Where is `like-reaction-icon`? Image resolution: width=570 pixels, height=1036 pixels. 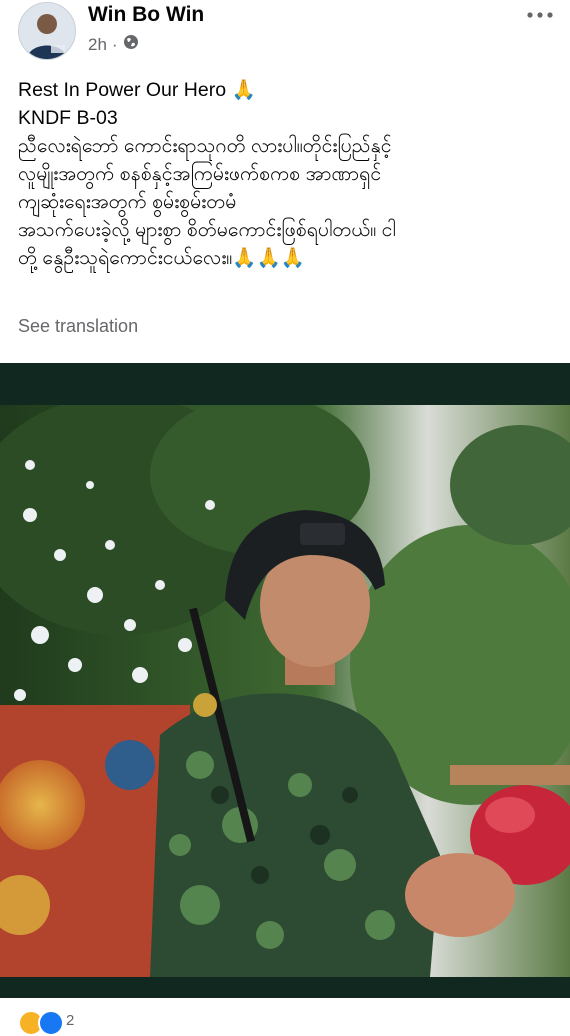
like-reaction-icon is located at coordinates (51, 1023).